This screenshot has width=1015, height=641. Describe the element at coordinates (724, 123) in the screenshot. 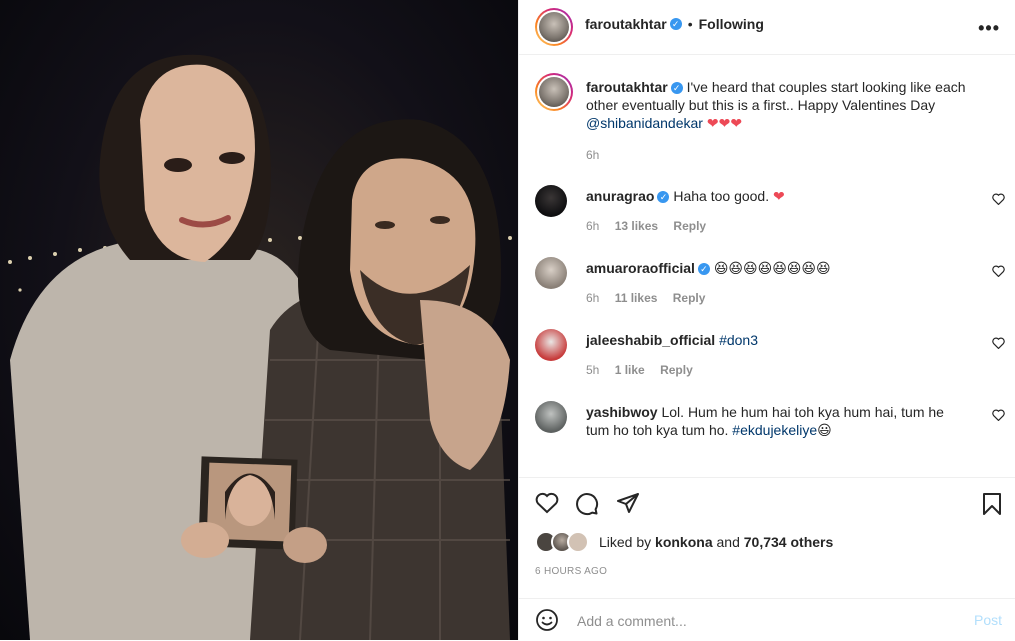

I see `hearts-emoji: ❤❤❤` at that location.